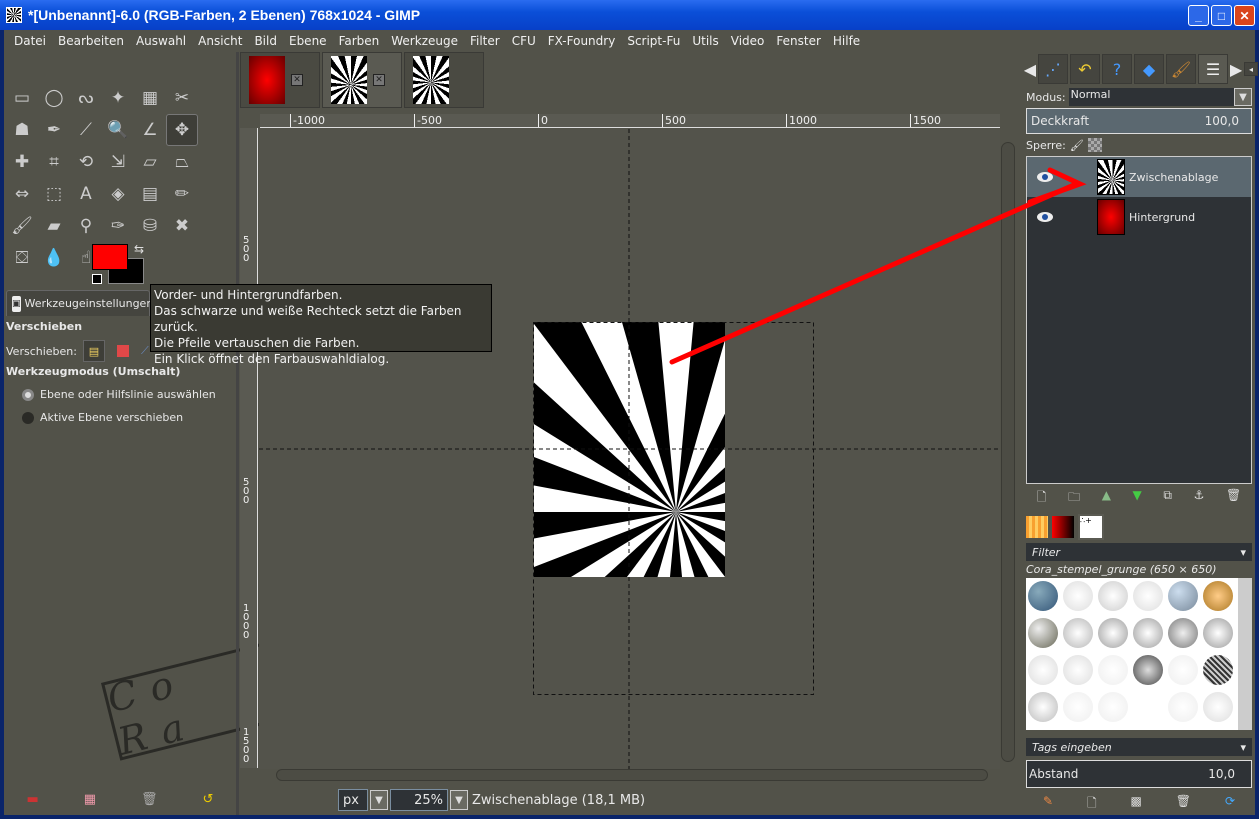 The image size is (1259, 819). Describe the element at coordinates (1139, 747) in the screenshot. I see `tags-input: Tags eingeben ▾` at that location.